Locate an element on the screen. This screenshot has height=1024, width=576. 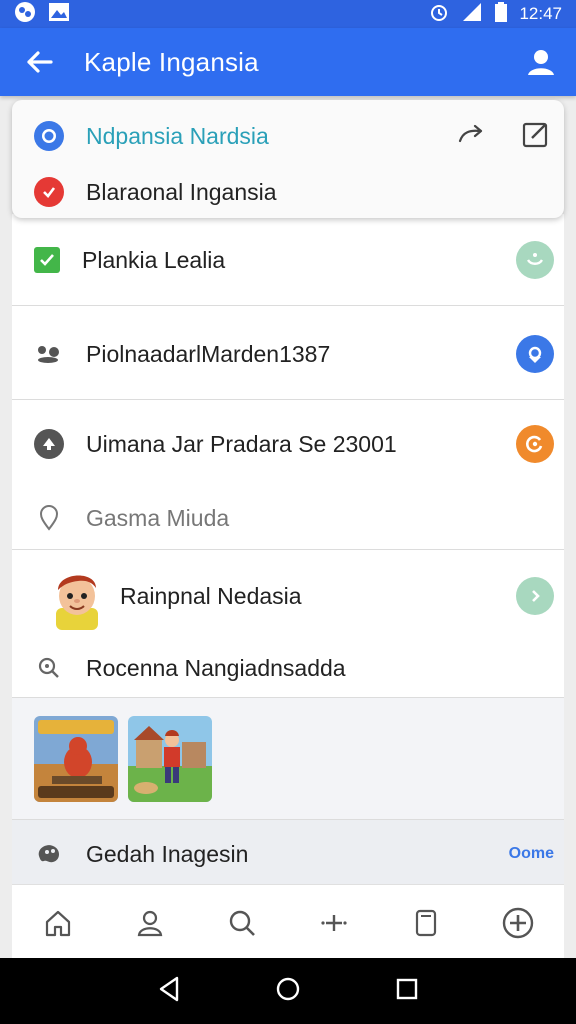
clock: 12:47 is located at coordinates (540, 13).